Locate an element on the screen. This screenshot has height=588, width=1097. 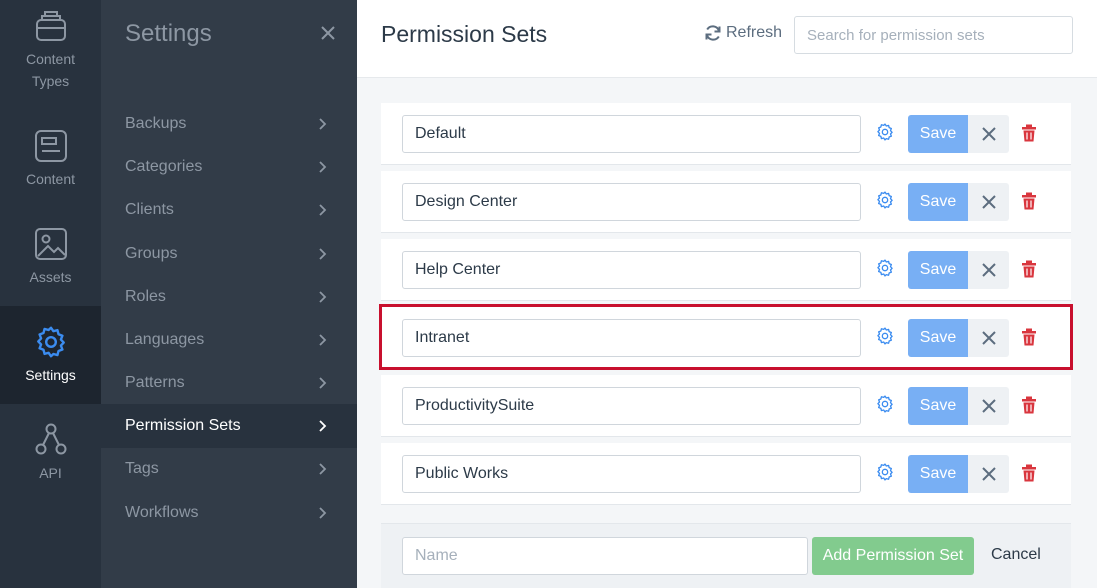
image-icon is located at coordinates (50, 244).